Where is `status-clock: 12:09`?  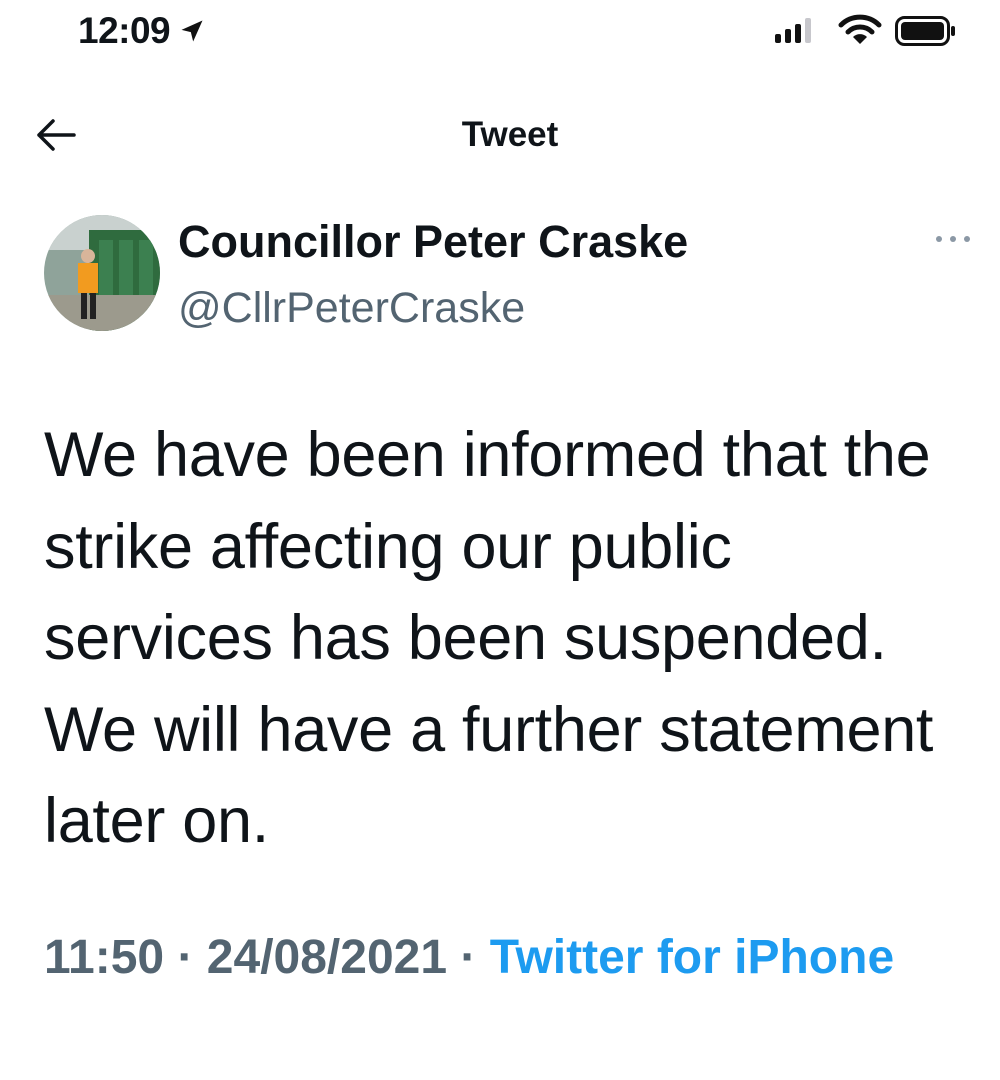
status-clock: 12:09 is located at coordinates (142, 31).